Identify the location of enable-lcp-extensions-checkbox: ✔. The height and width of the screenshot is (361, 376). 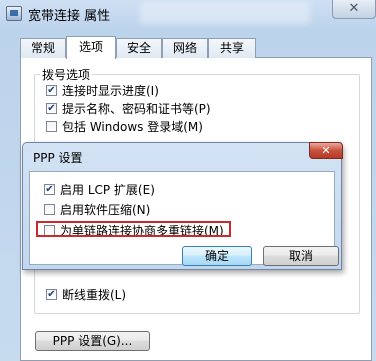
(49, 189).